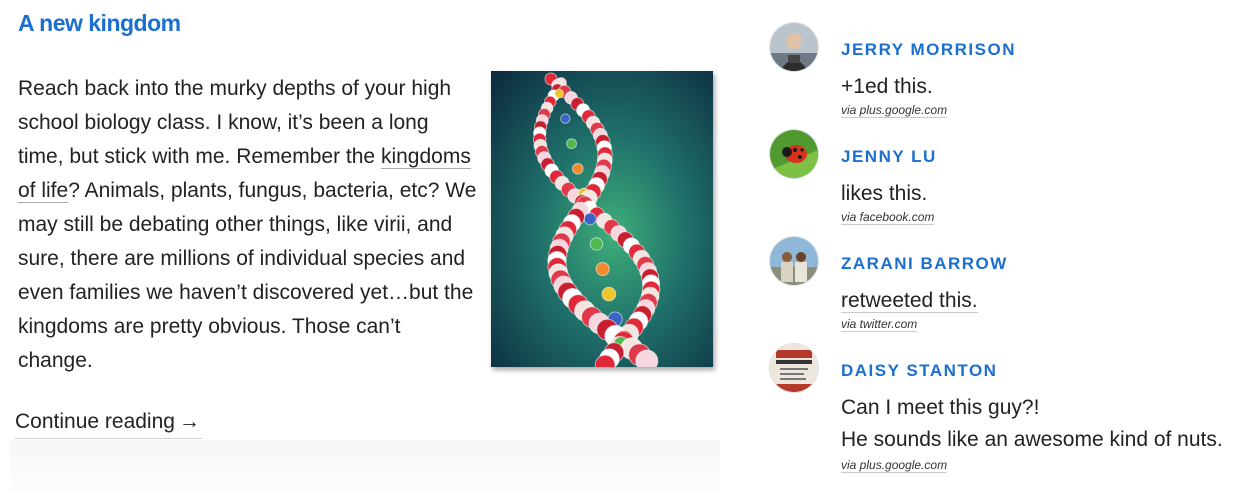 The width and height of the screenshot is (1240, 492). What do you see at coordinates (794, 47) in the screenshot?
I see `person-avatar-icon` at bounding box center [794, 47].